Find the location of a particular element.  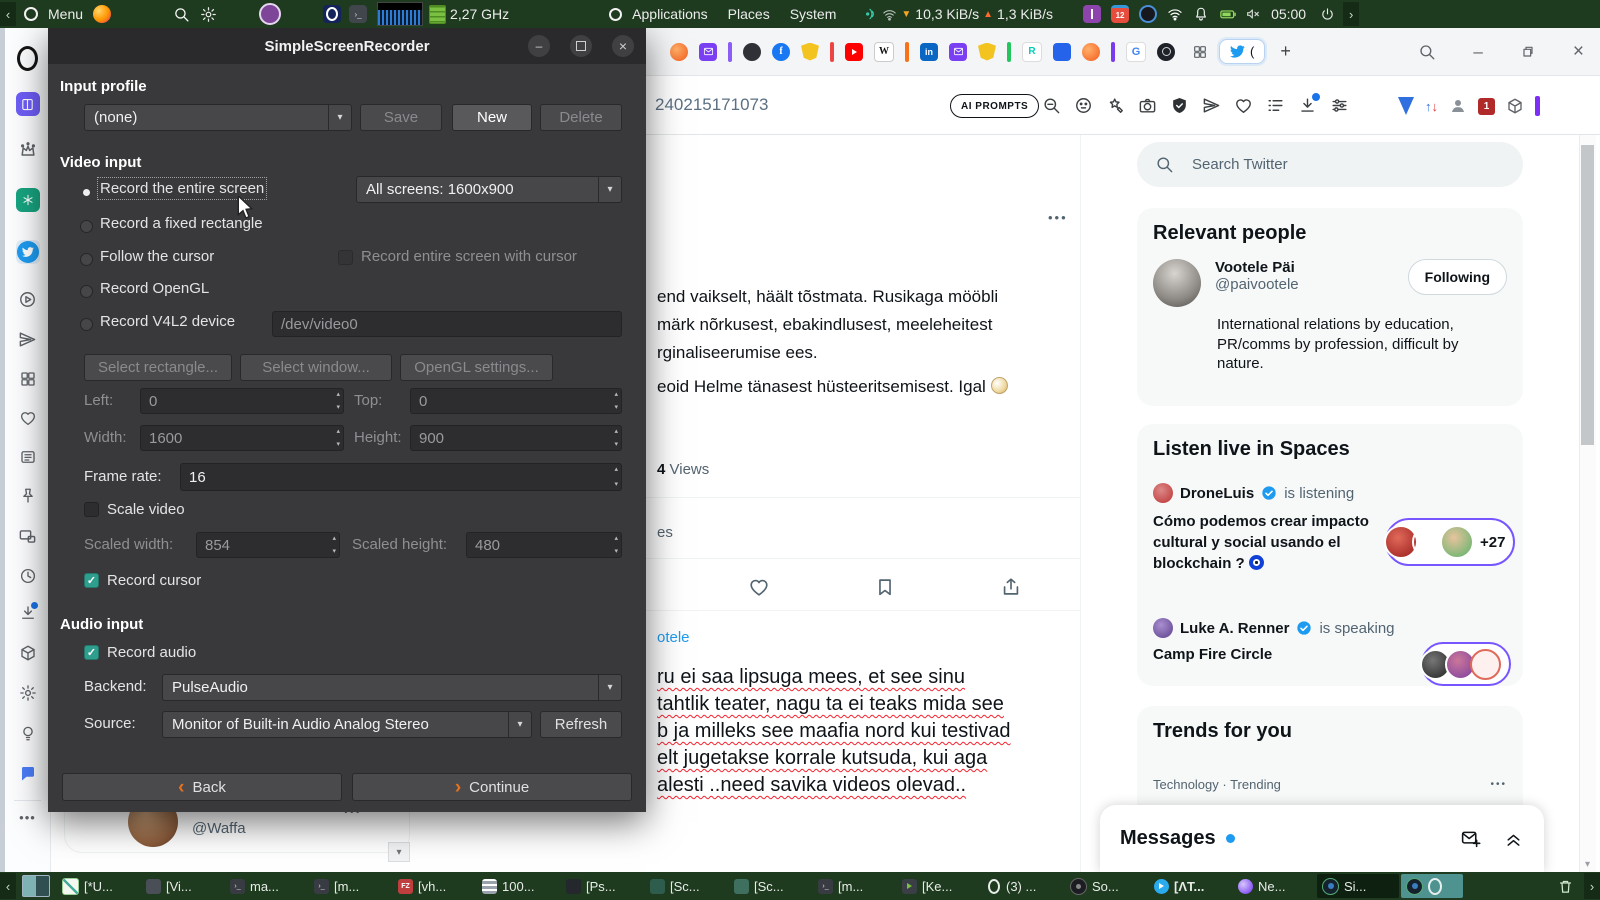

menu-button: Menu is located at coordinates (55, 14).